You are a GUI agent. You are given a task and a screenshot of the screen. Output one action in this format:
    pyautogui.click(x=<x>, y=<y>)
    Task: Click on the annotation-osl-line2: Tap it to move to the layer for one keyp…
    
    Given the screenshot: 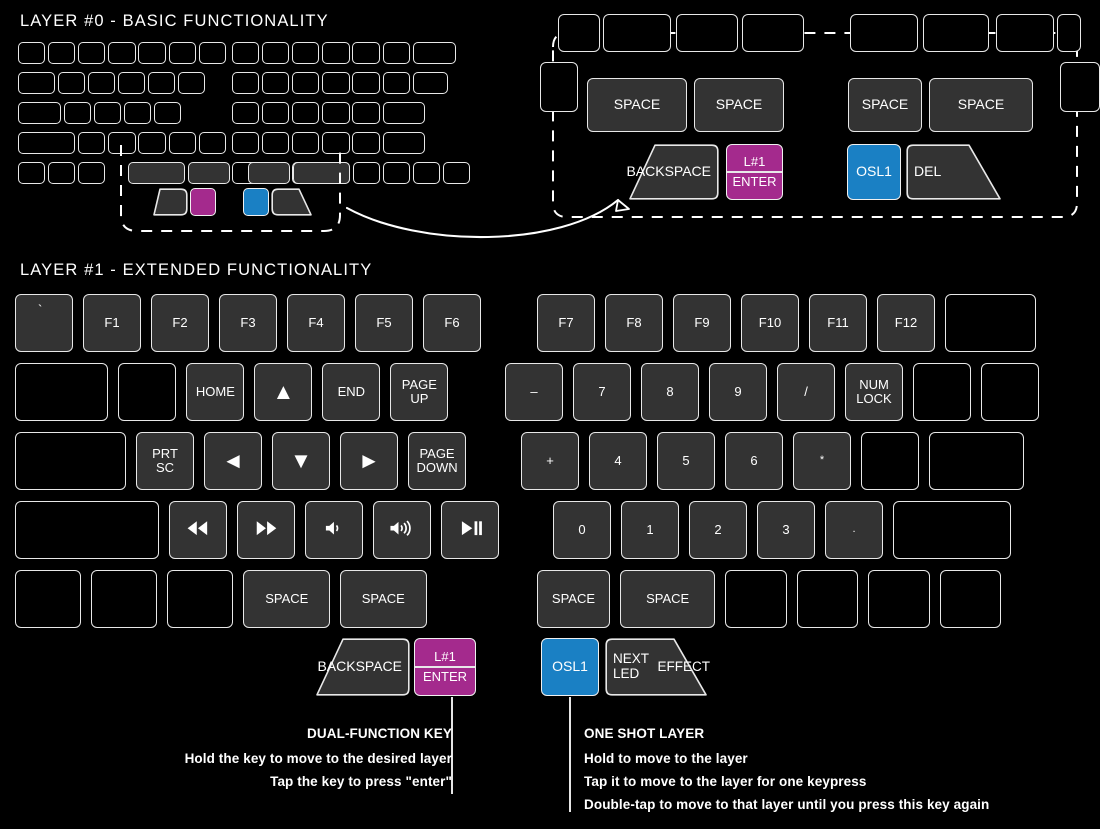 What is the action you would take?
    pyautogui.click(x=725, y=782)
    